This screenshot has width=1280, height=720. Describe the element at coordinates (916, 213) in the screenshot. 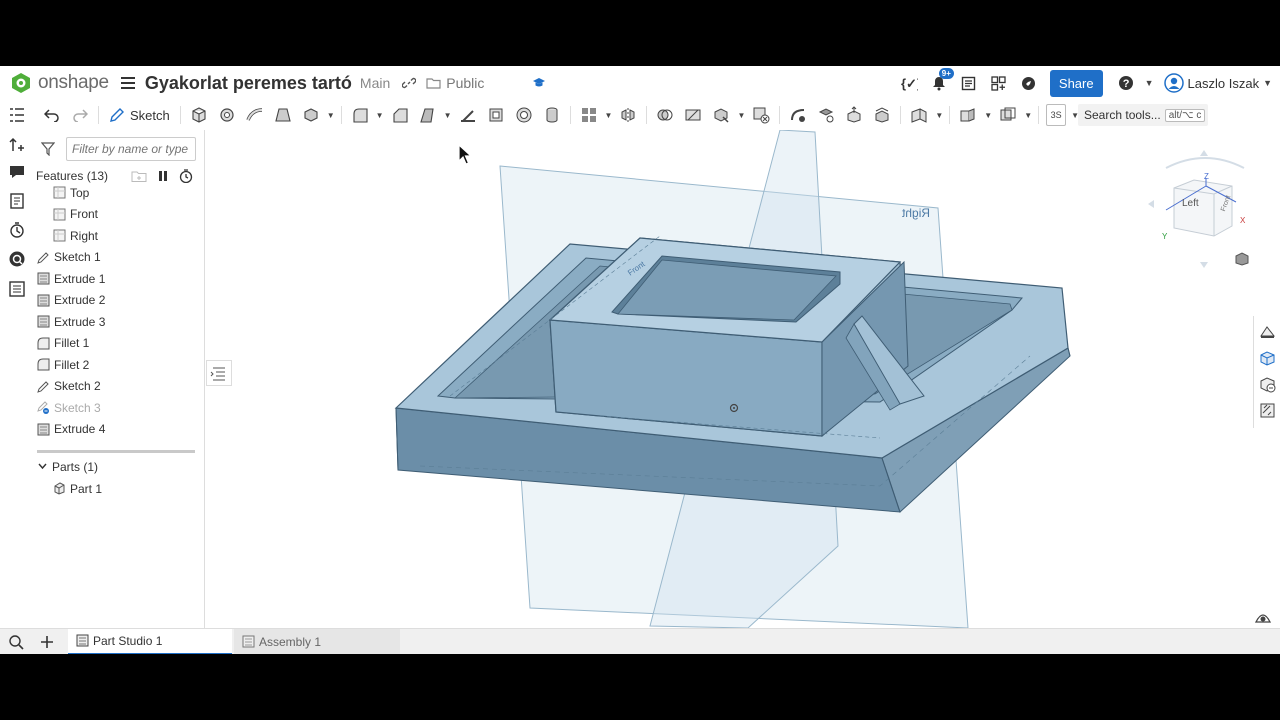

I see `right-plane-label: Right` at that location.